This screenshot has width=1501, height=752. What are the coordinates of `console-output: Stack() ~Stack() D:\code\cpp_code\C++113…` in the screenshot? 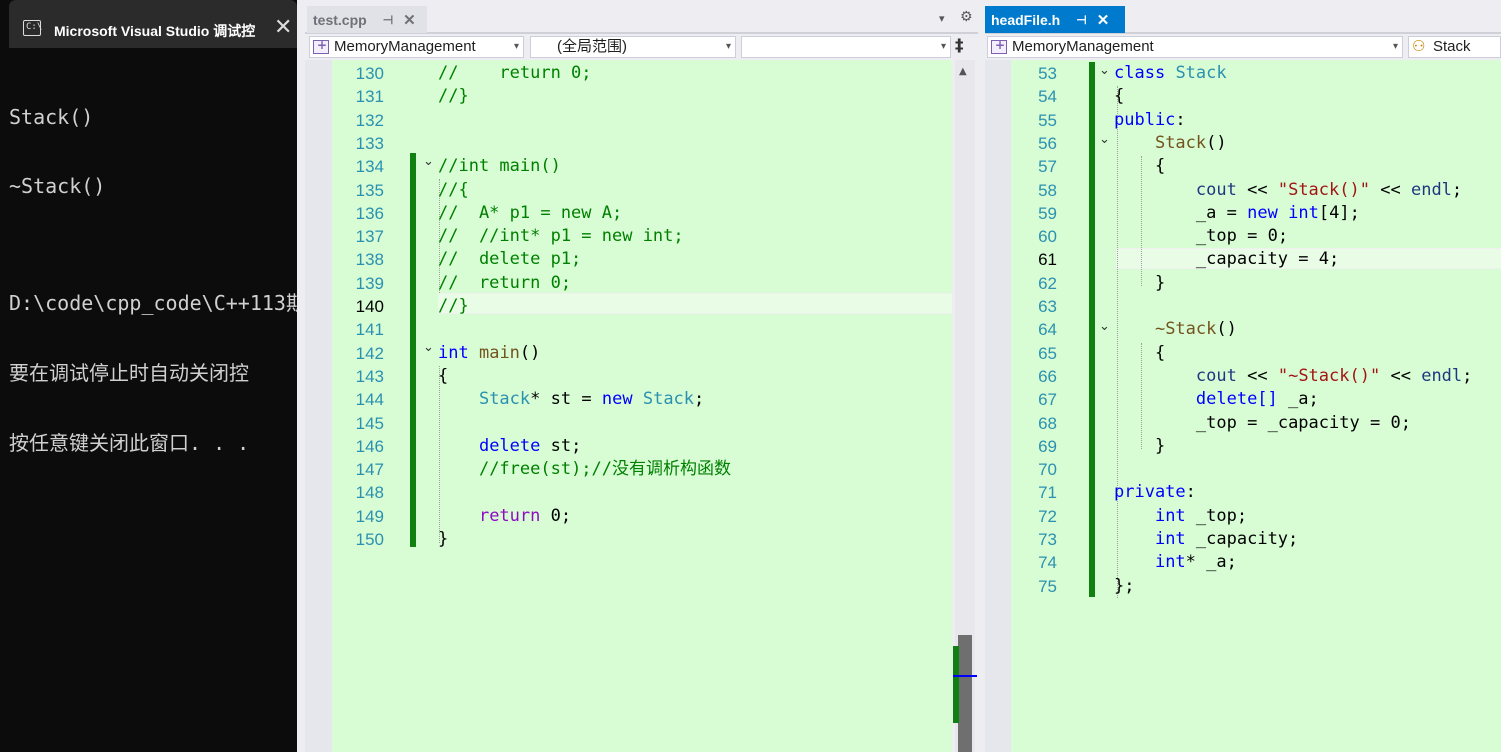 It's located at (153, 280).